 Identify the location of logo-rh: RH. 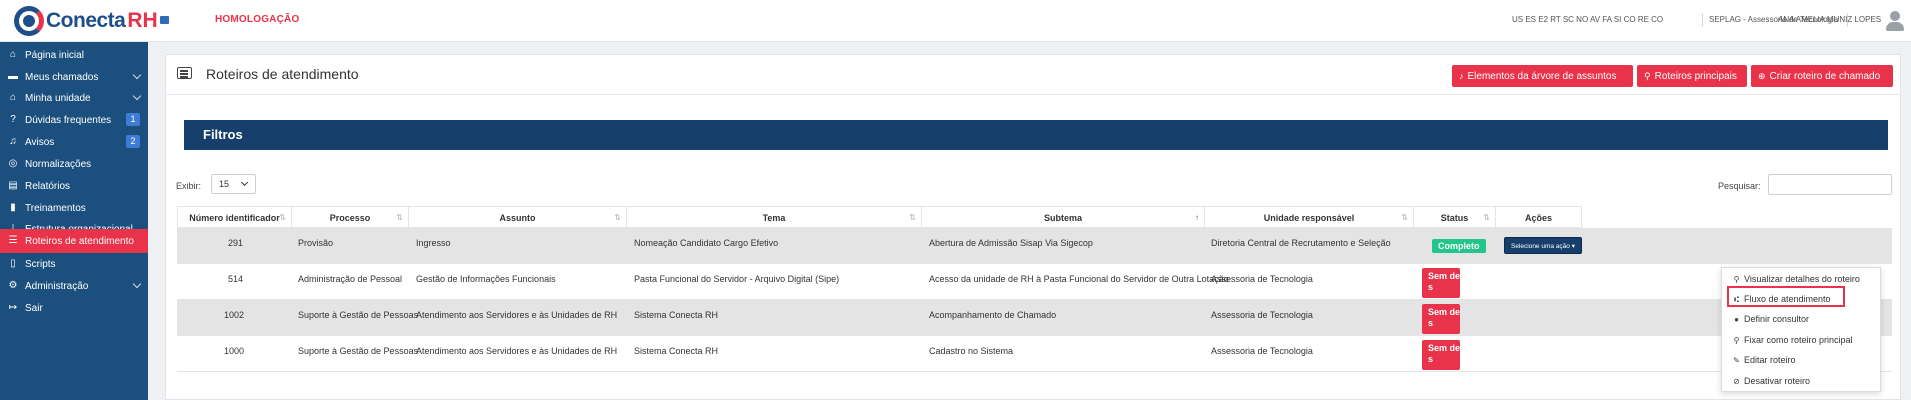
(142, 20).